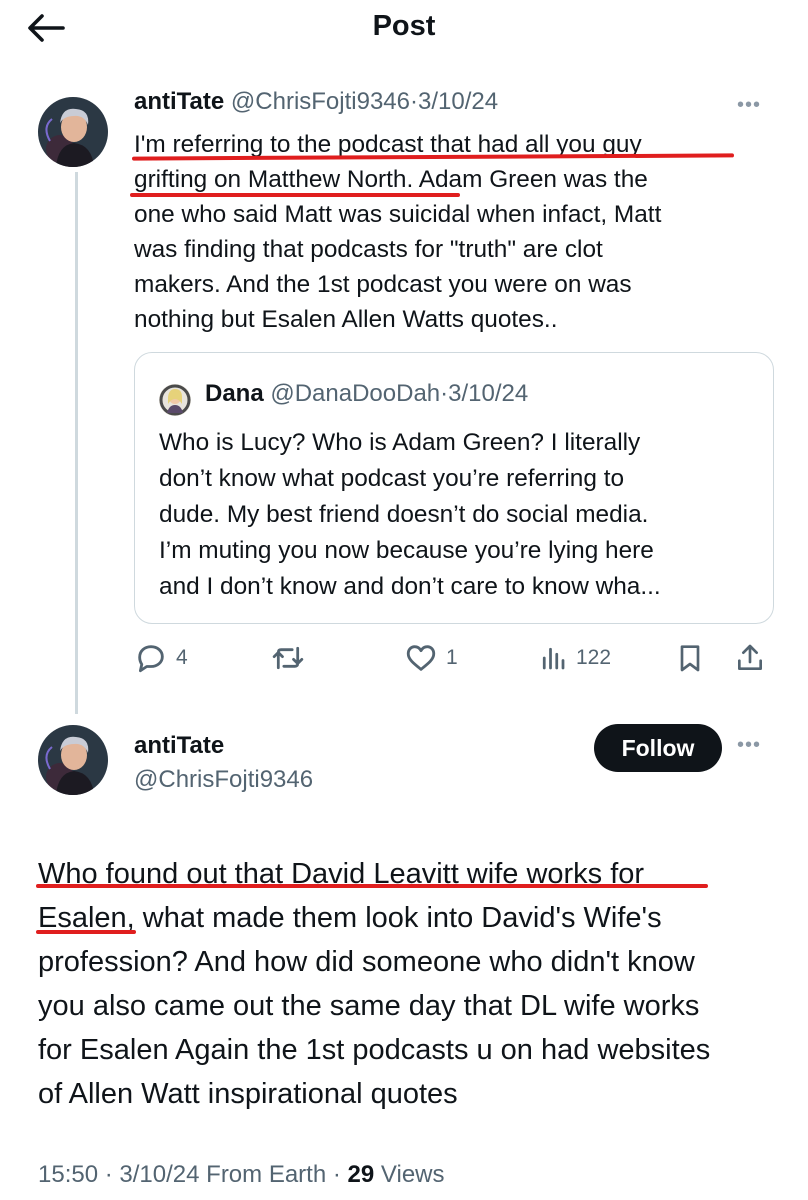  I want to click on share-icon, so click(750, 657).